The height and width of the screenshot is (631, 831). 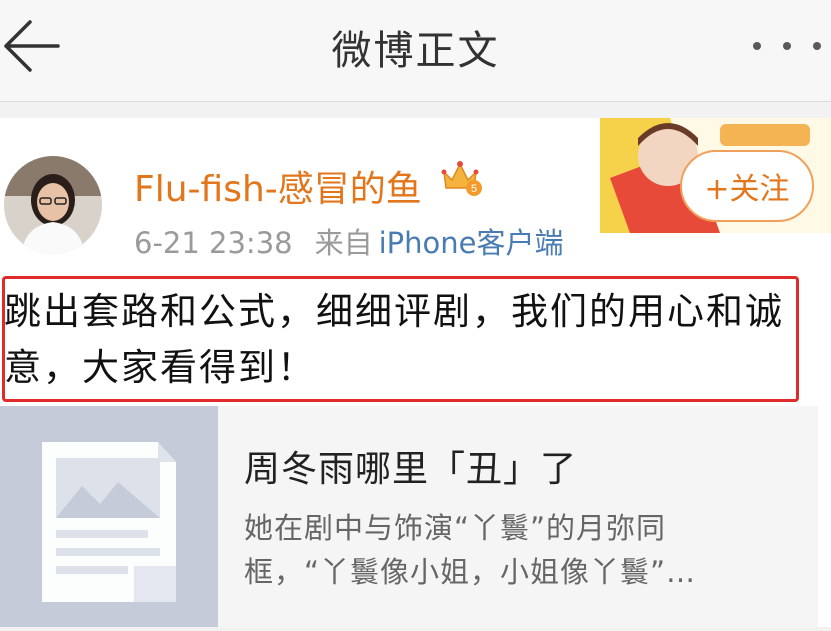 What do you see at coordinates (474, 189) in the screenshot?
I see `svg-text: 5` at bounding box center [474, 189].